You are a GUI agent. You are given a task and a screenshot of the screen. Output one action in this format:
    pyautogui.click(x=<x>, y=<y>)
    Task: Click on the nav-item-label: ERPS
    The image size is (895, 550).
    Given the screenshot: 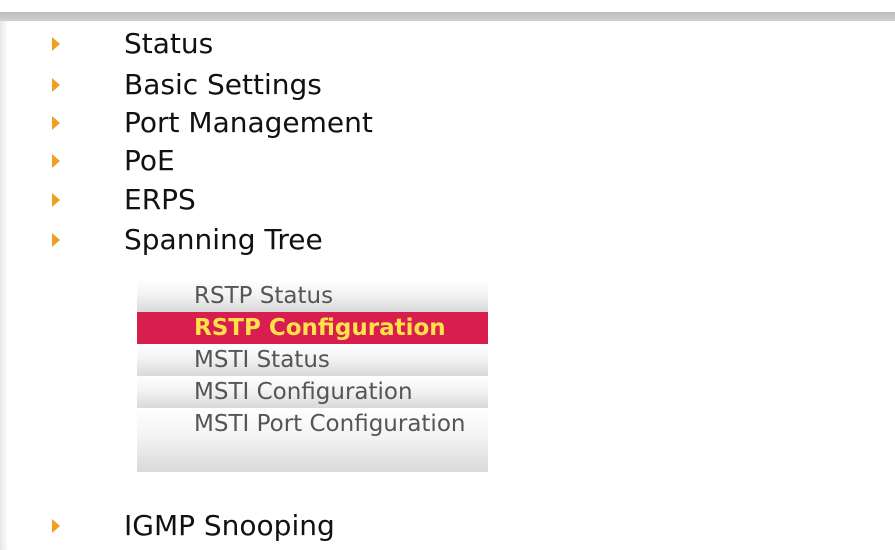 What is the action you would take?
    pyautogui.click(x=160, y=199)
    